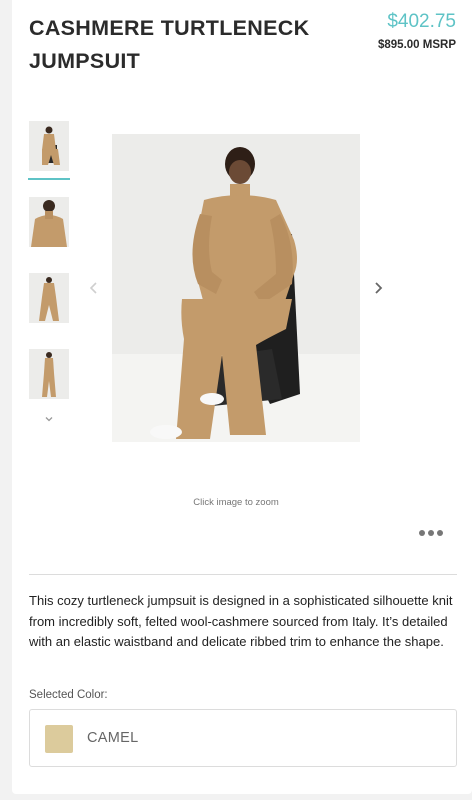 The image size is (472, 800). What do you see at coordinates (236, 502) in the screenshot?
I see `zoom-hint: Click image to zoom` at bounding box center [236, 502].